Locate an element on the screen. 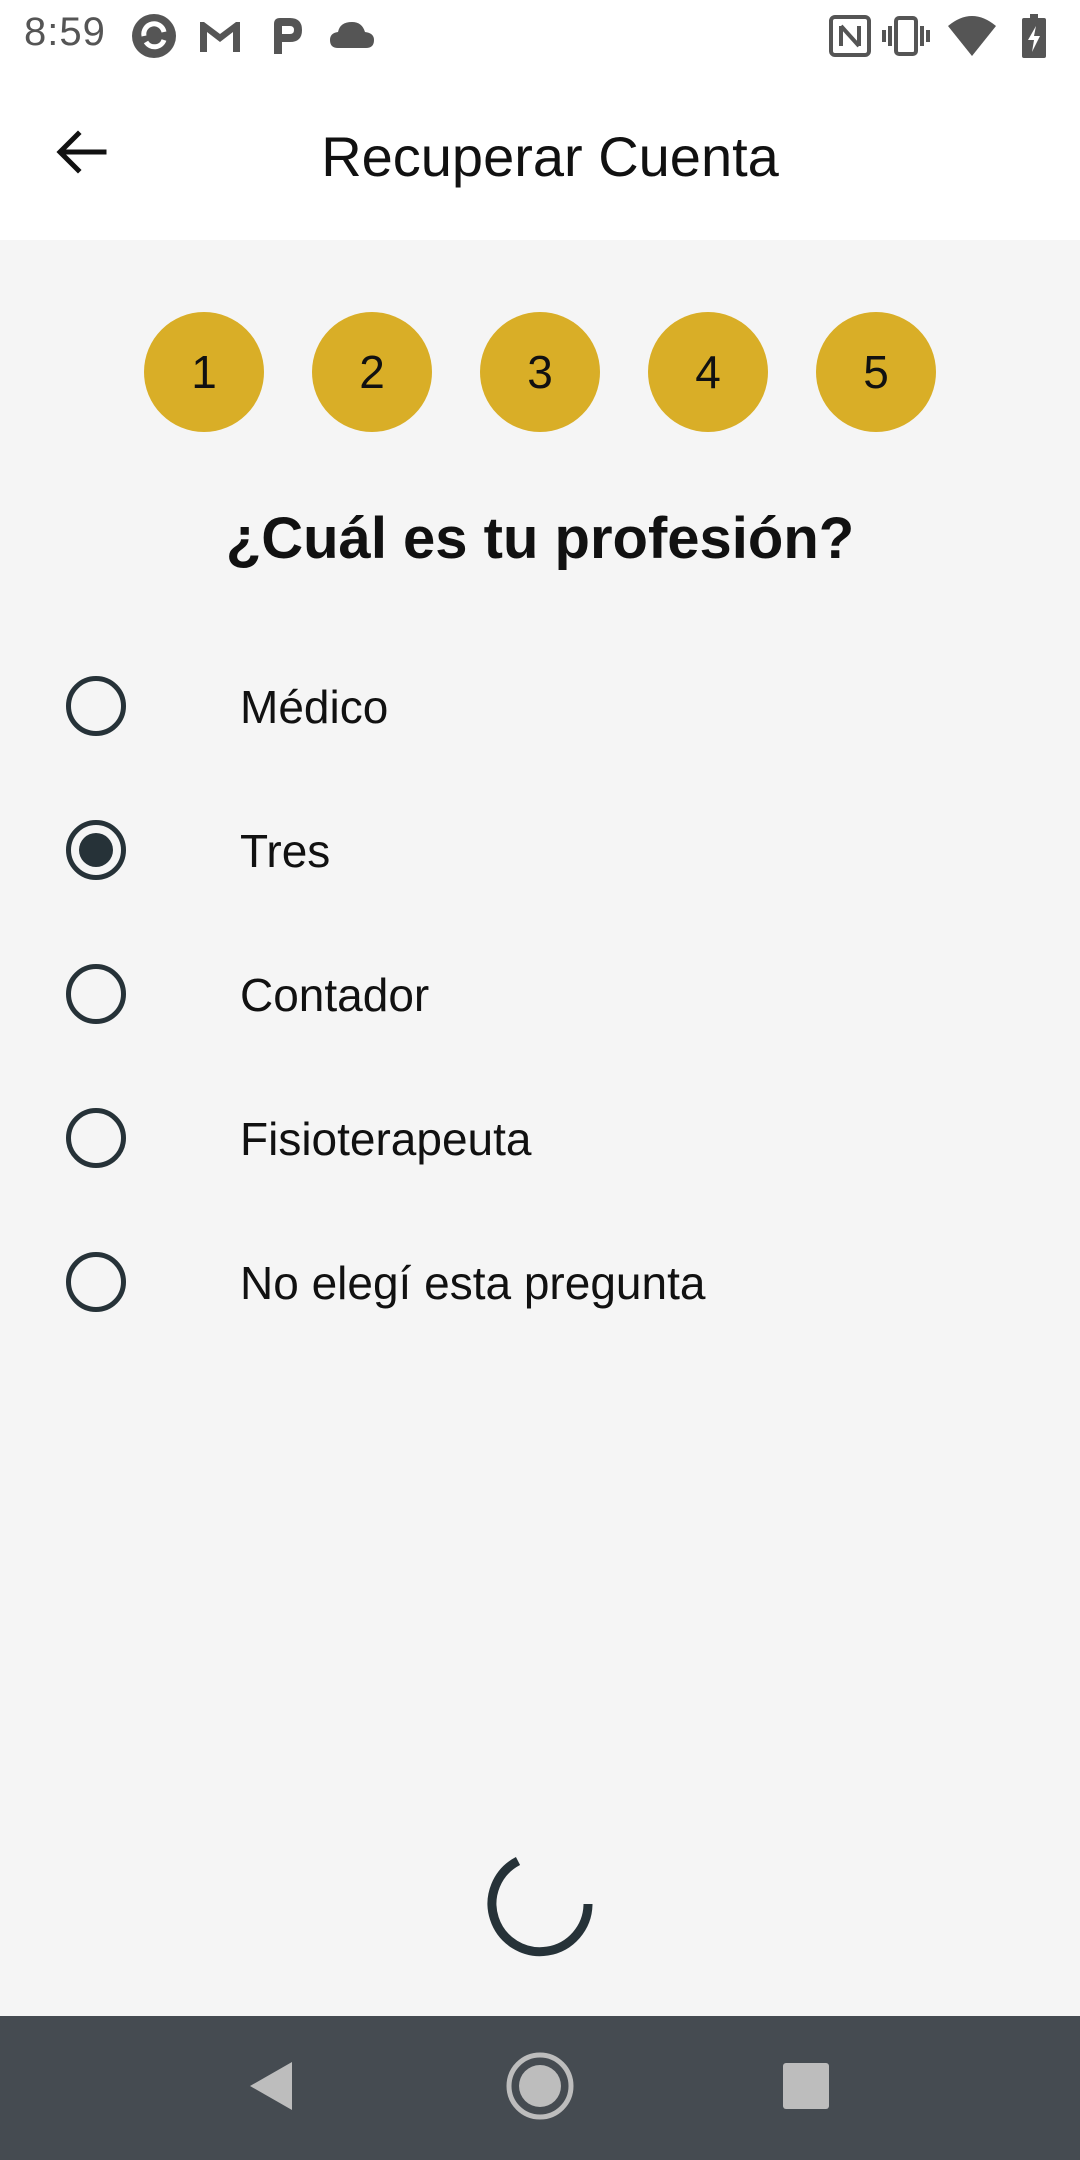 The height and width of the screenshot is (2160, 1080). option-label: No elegí esta pregunta is located at coordinates (473, 1283).